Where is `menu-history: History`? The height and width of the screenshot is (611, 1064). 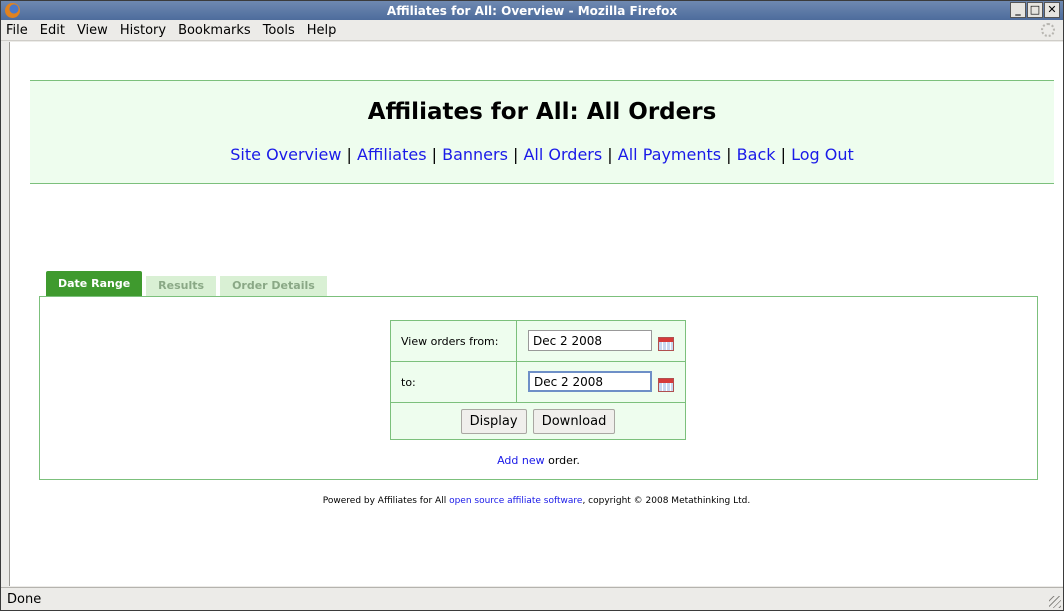
menu-history: History is located at coordinates (143, 30).